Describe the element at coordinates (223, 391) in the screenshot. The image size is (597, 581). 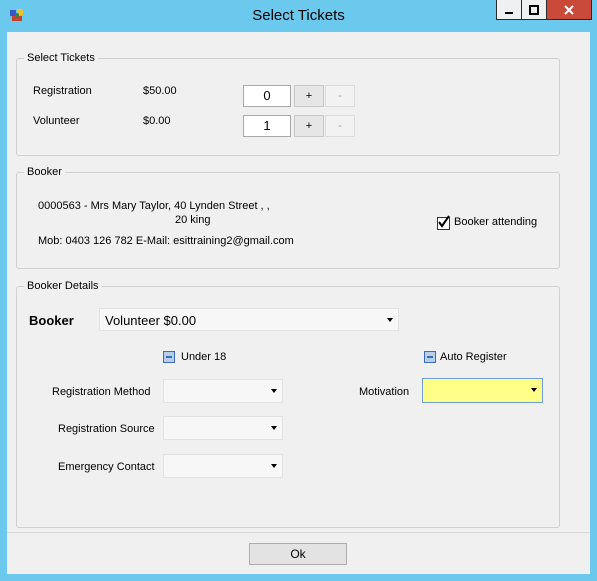
I see `registration-method-select` at that location.